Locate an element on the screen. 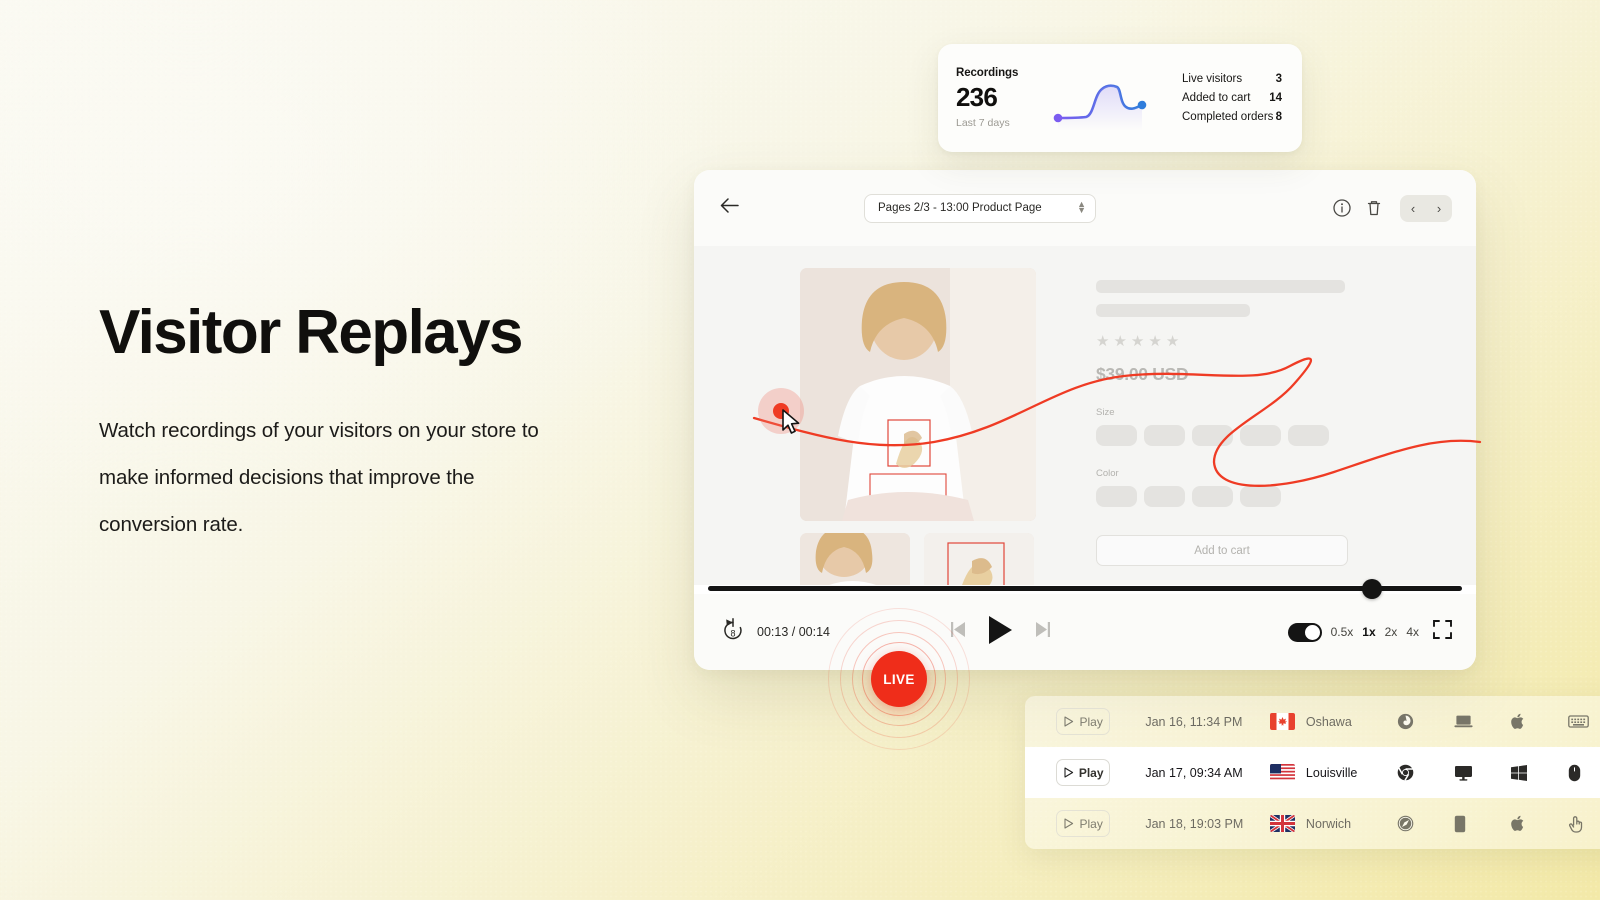 This screenshot has width=1600, height=900. metric-row: Completed orders 8 is located at coordinates (1232, 117).